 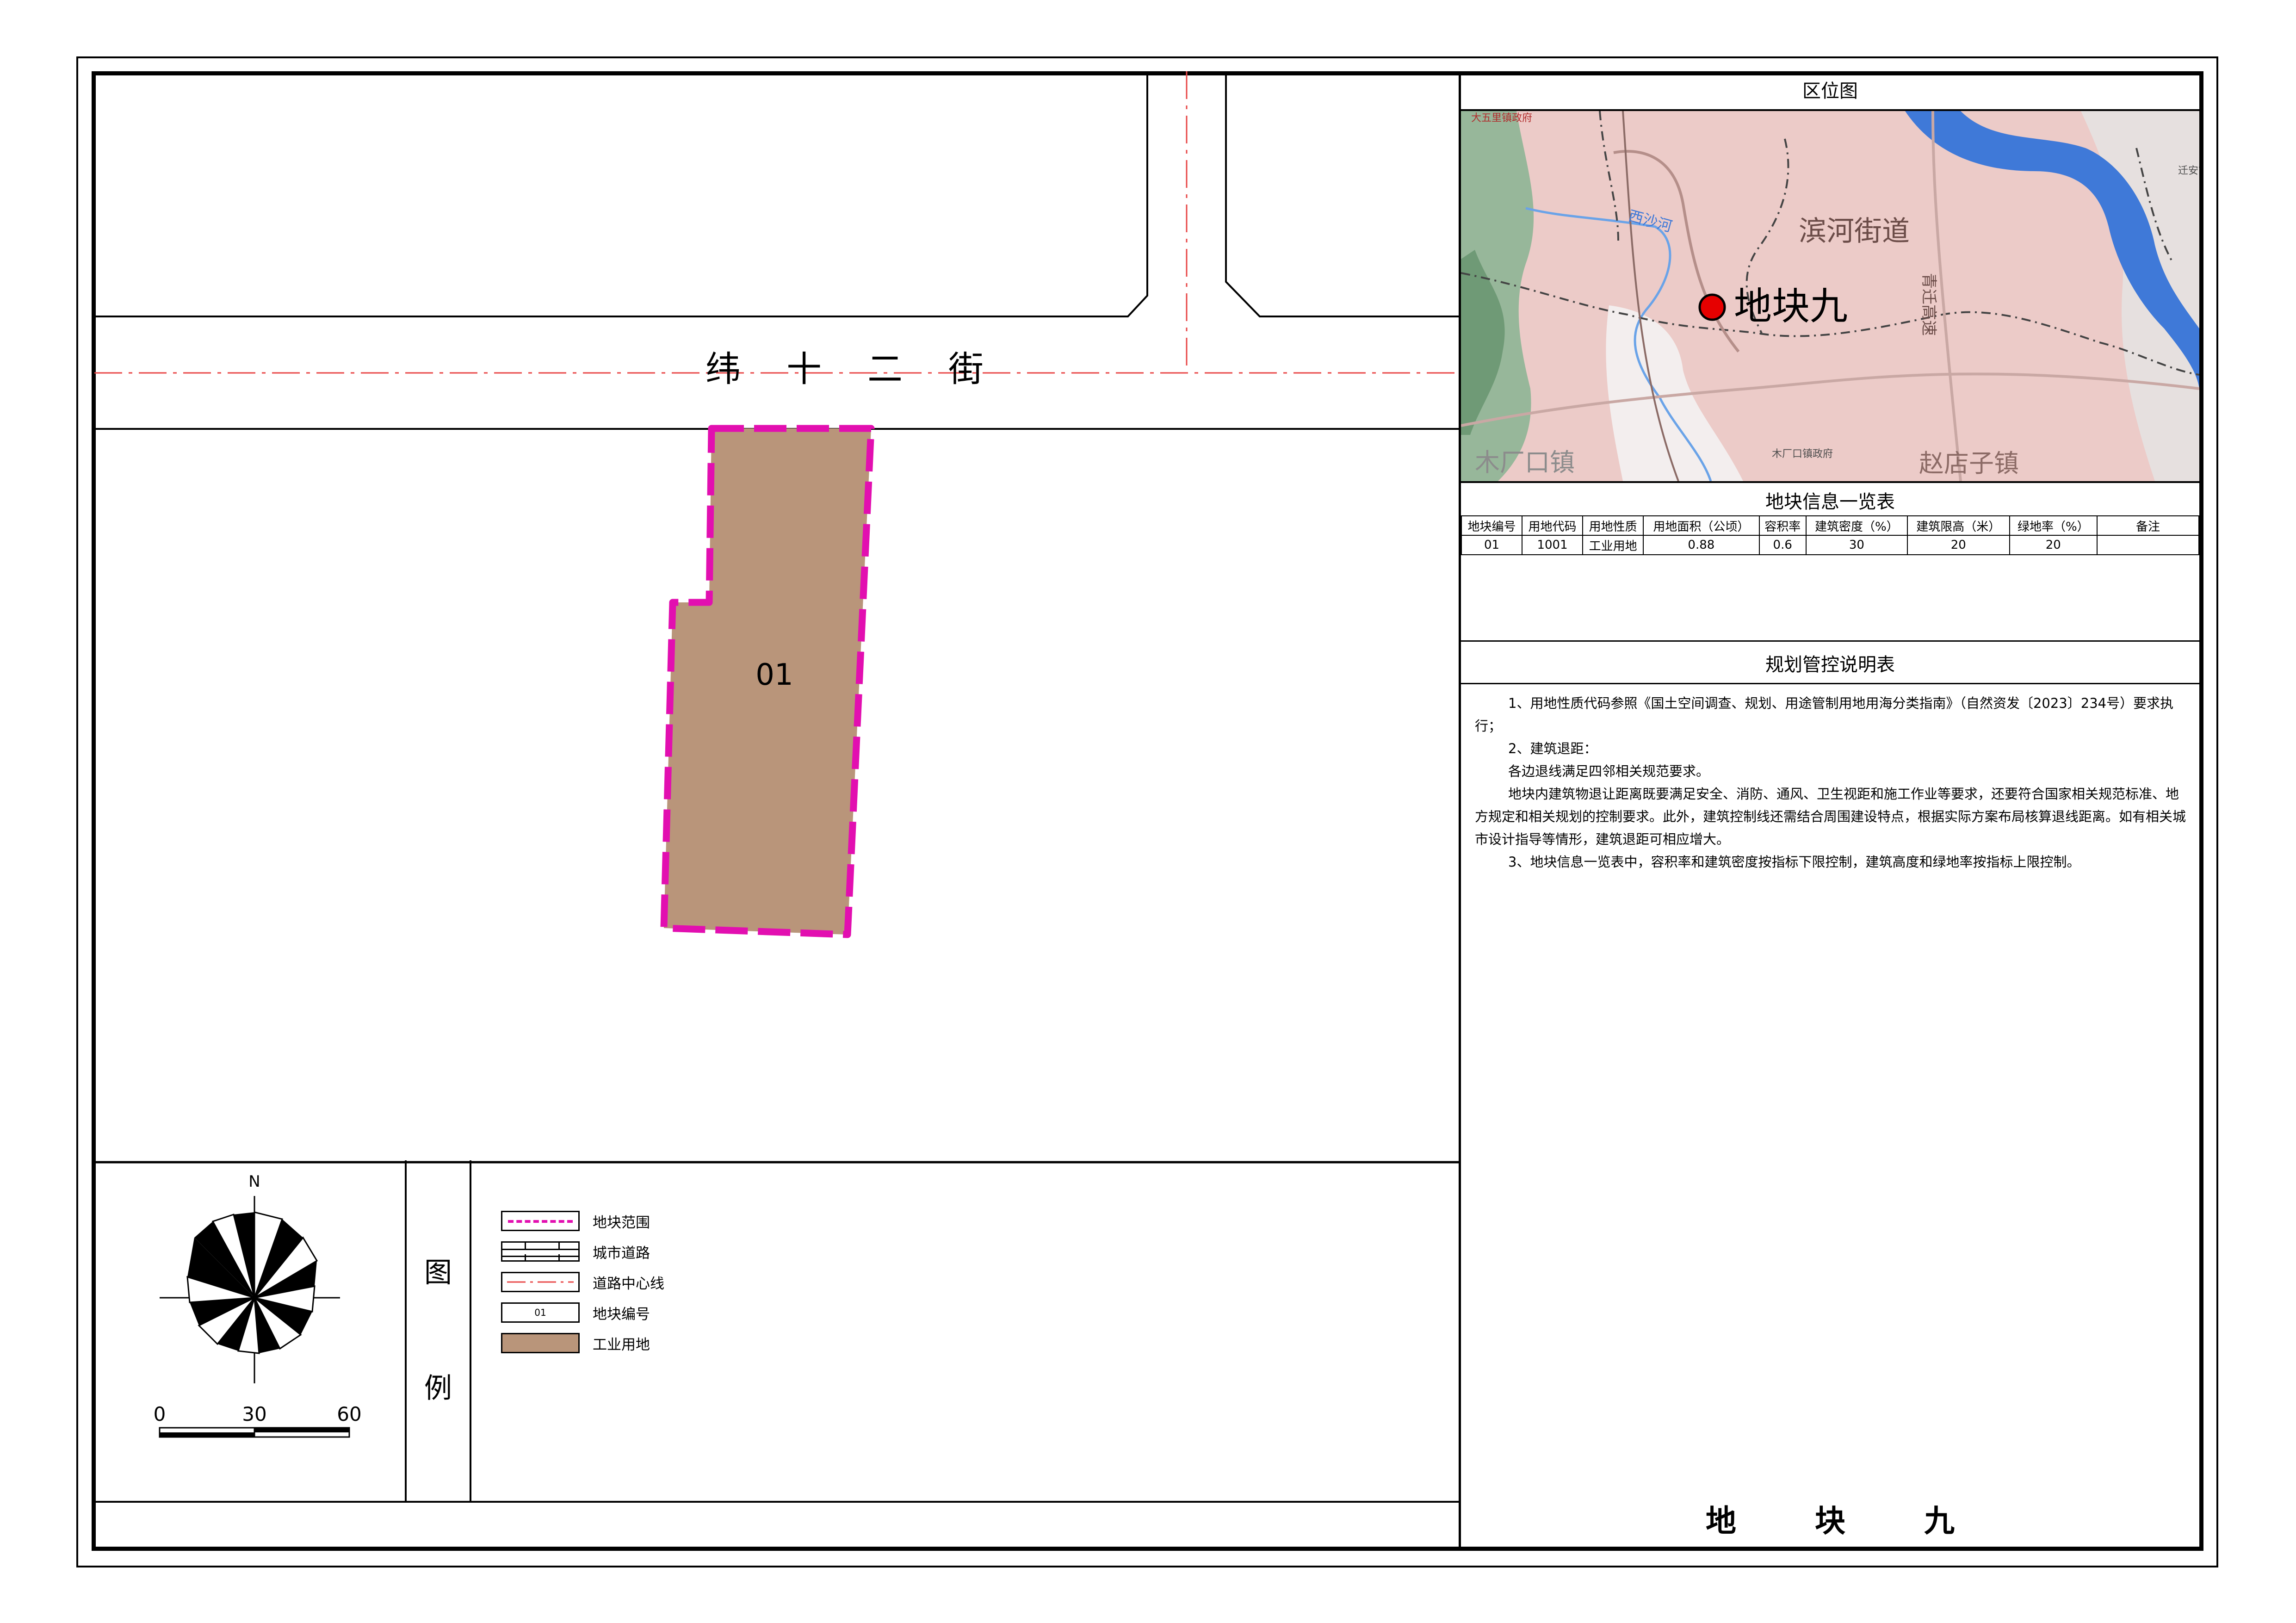 What do you see at coordinates (1854, 231) in the screenshot?
I see `place-label: 滨河街道` at bounding box center [1854, 231].